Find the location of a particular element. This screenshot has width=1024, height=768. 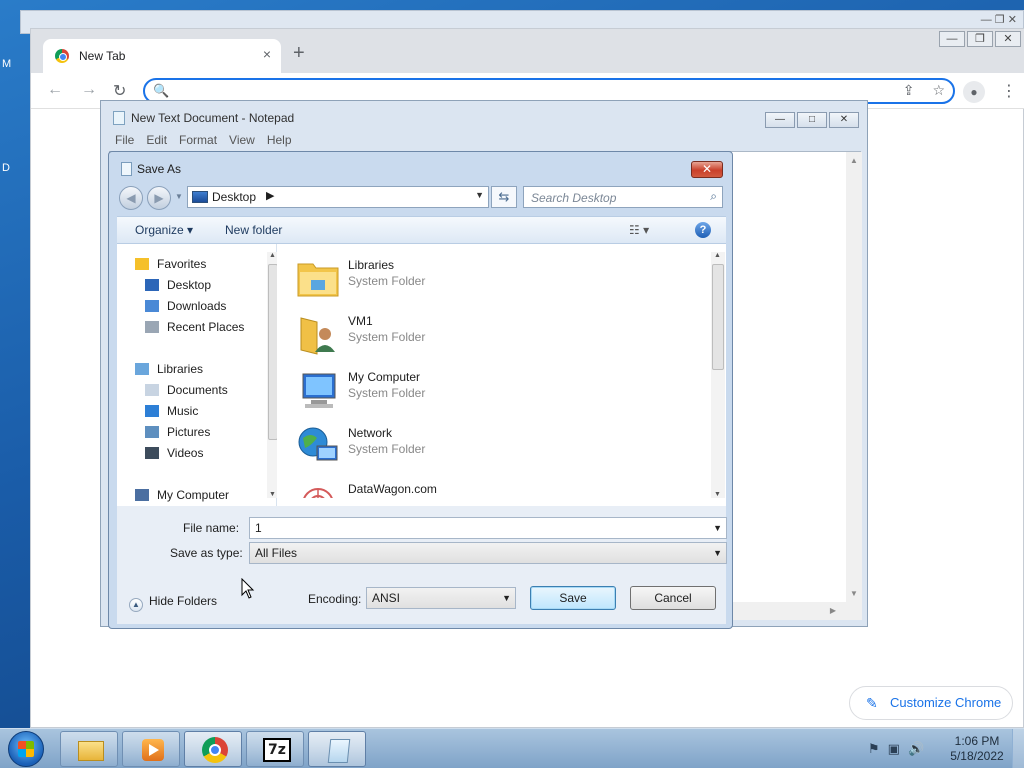

back-button: ◀ is located at coordinates (131, 198).